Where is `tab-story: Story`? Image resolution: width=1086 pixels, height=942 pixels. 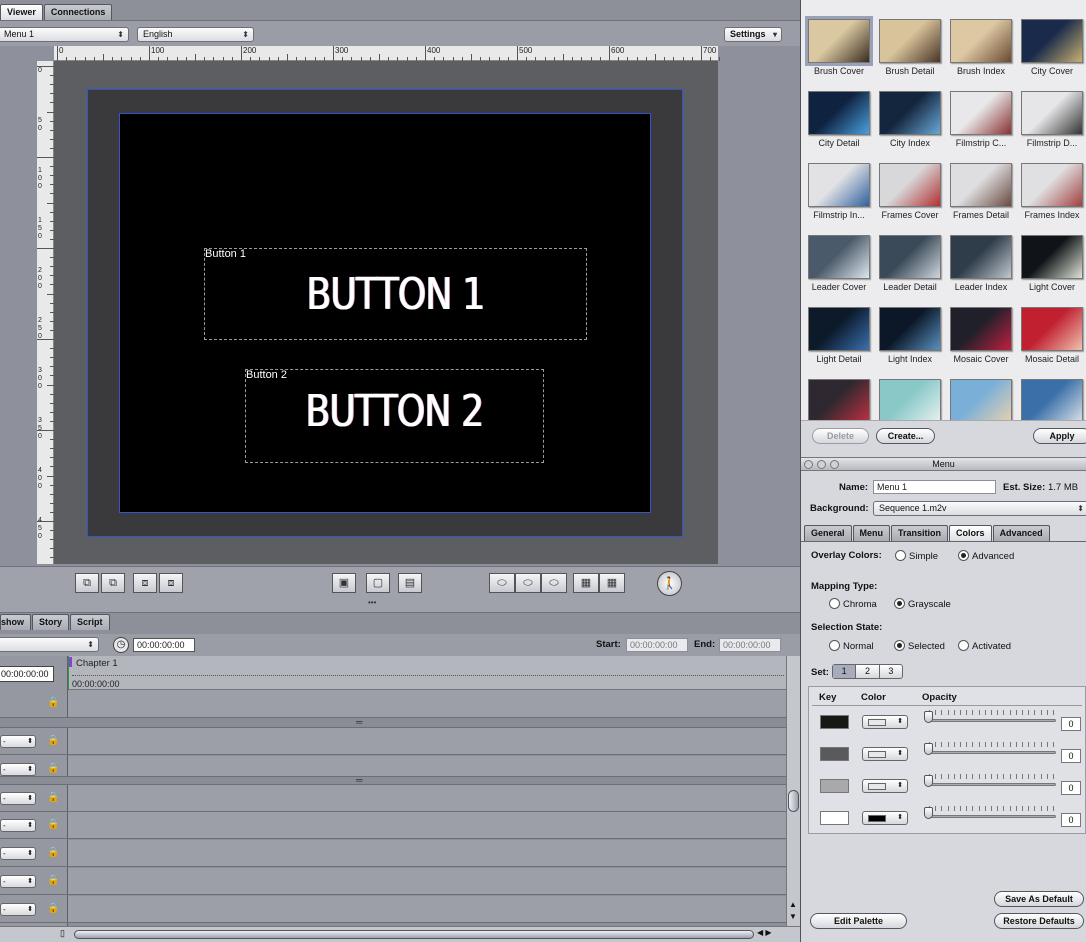
tab-story: Story is located at coordinates (51, 622).